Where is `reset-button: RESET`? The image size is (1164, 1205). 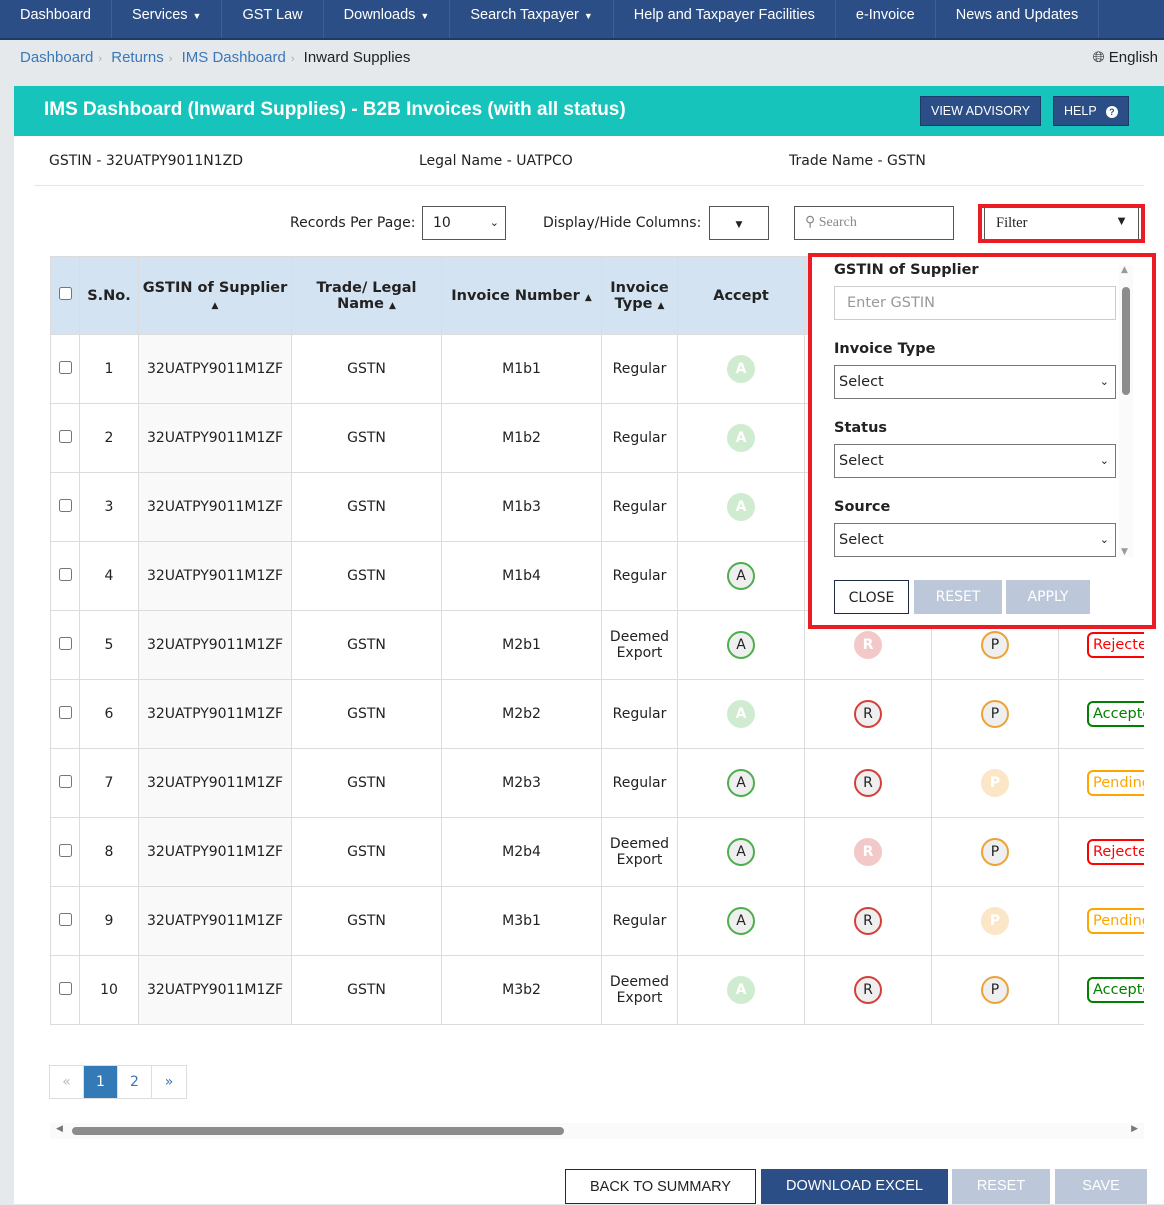 reset-button: RESET is located at coordinates (1001, 1186).